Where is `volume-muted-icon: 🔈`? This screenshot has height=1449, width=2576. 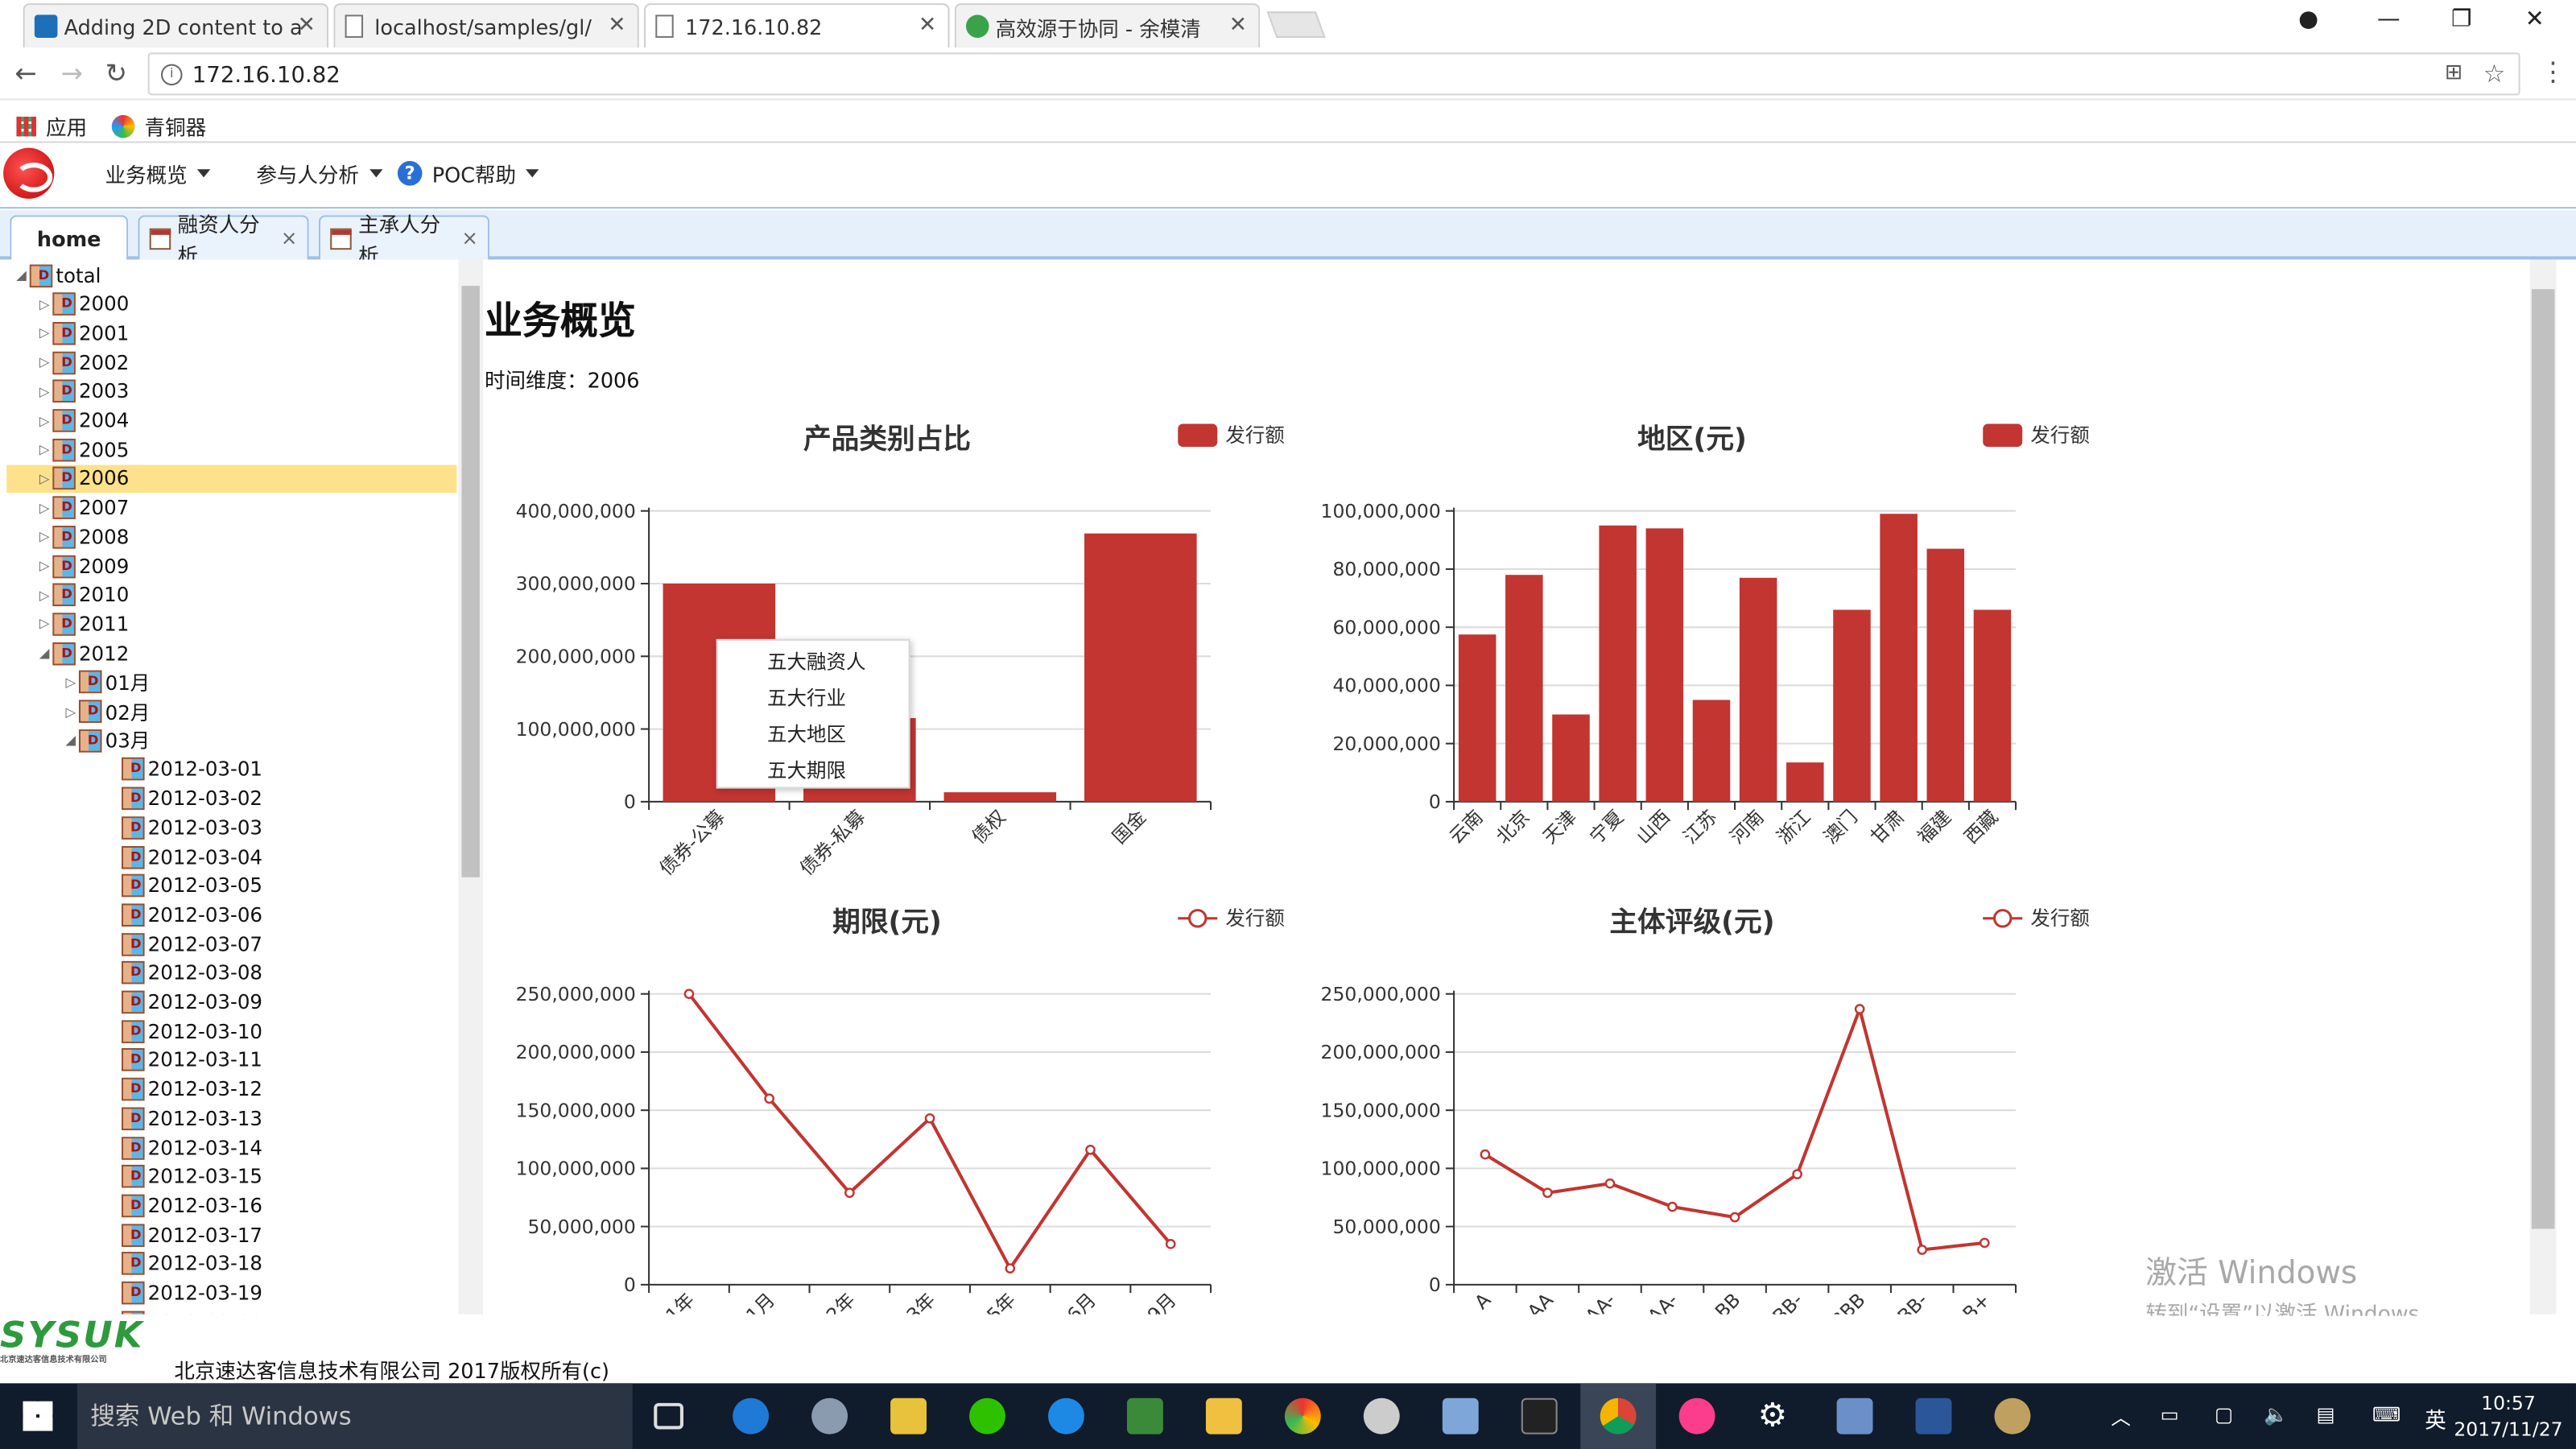
volume-muted-icon: 🔈 is located at coordinates (2276, 1414).